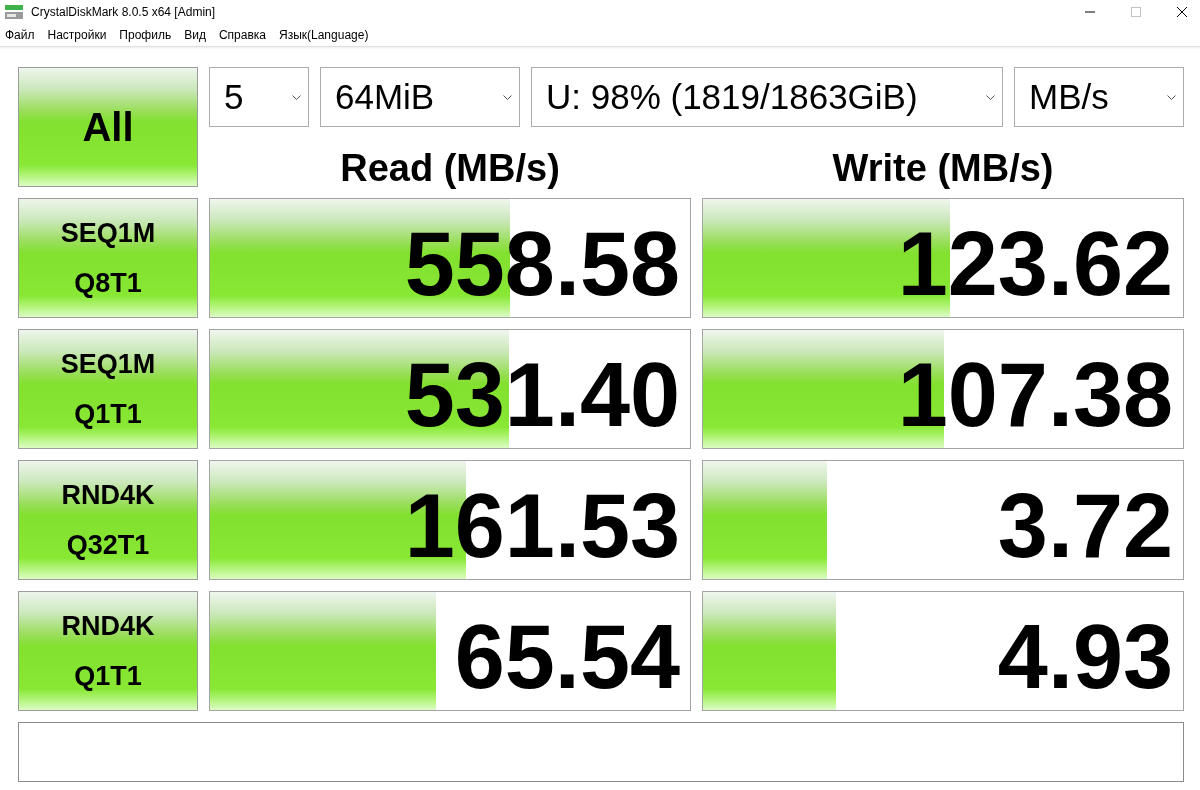 The image size is (1200, 790). Describe the element at coordinates (242, 35) in the screenshot. I see `menu-item: Справка` at that location.